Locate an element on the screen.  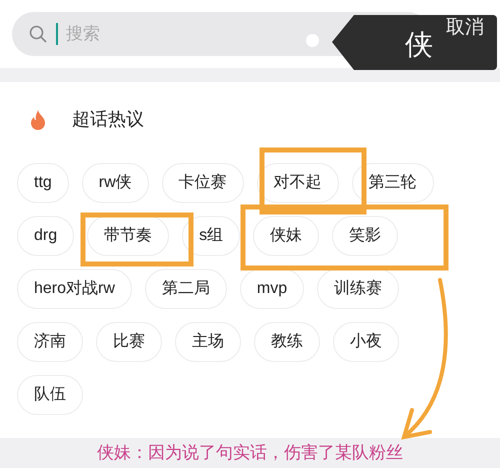
topic-tag: 对不起 is located at coordinates (297, 183).